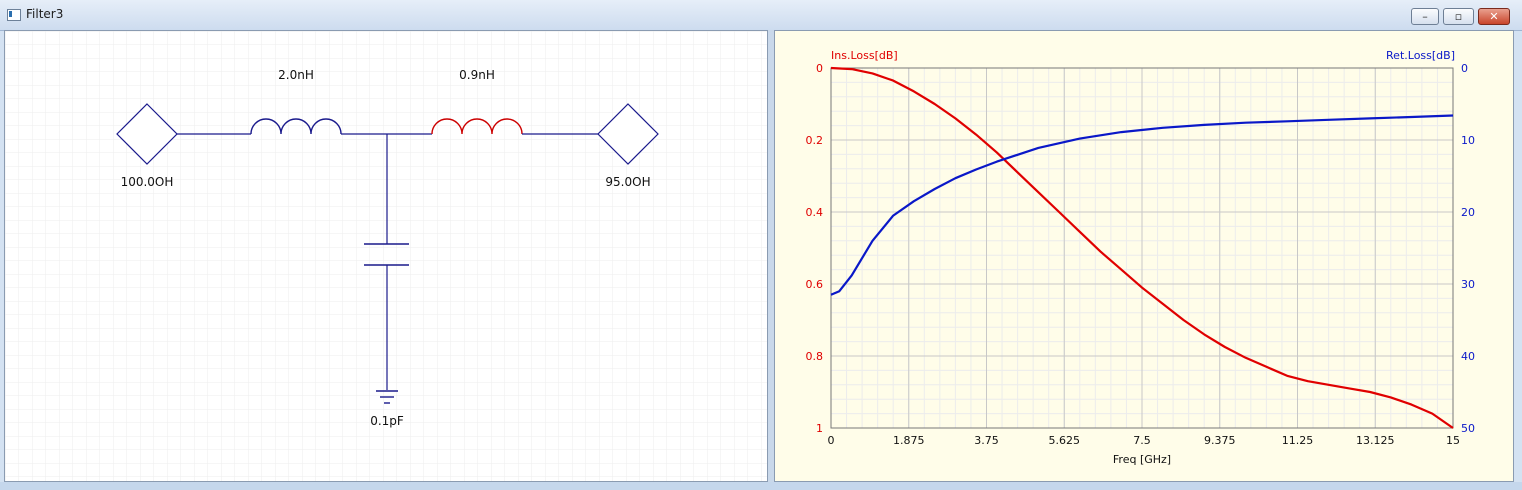  Describe the element at coordinates (147, 182) in the screenshot. I see `source-label: 100.0OH` at that location.